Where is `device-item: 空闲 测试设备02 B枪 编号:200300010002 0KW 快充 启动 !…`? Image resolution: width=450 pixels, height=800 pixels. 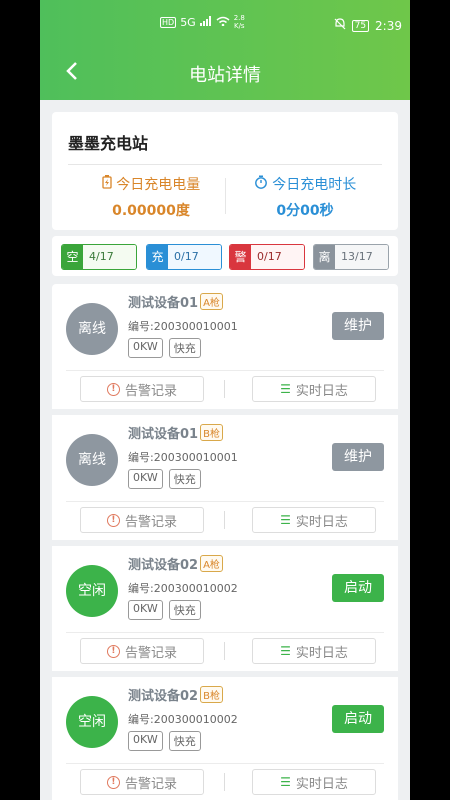 device-item: 空闲 测试设备02 B枪 编号:200300010002 0KW 快充 启动 !… is located at coordinates (225, 738).